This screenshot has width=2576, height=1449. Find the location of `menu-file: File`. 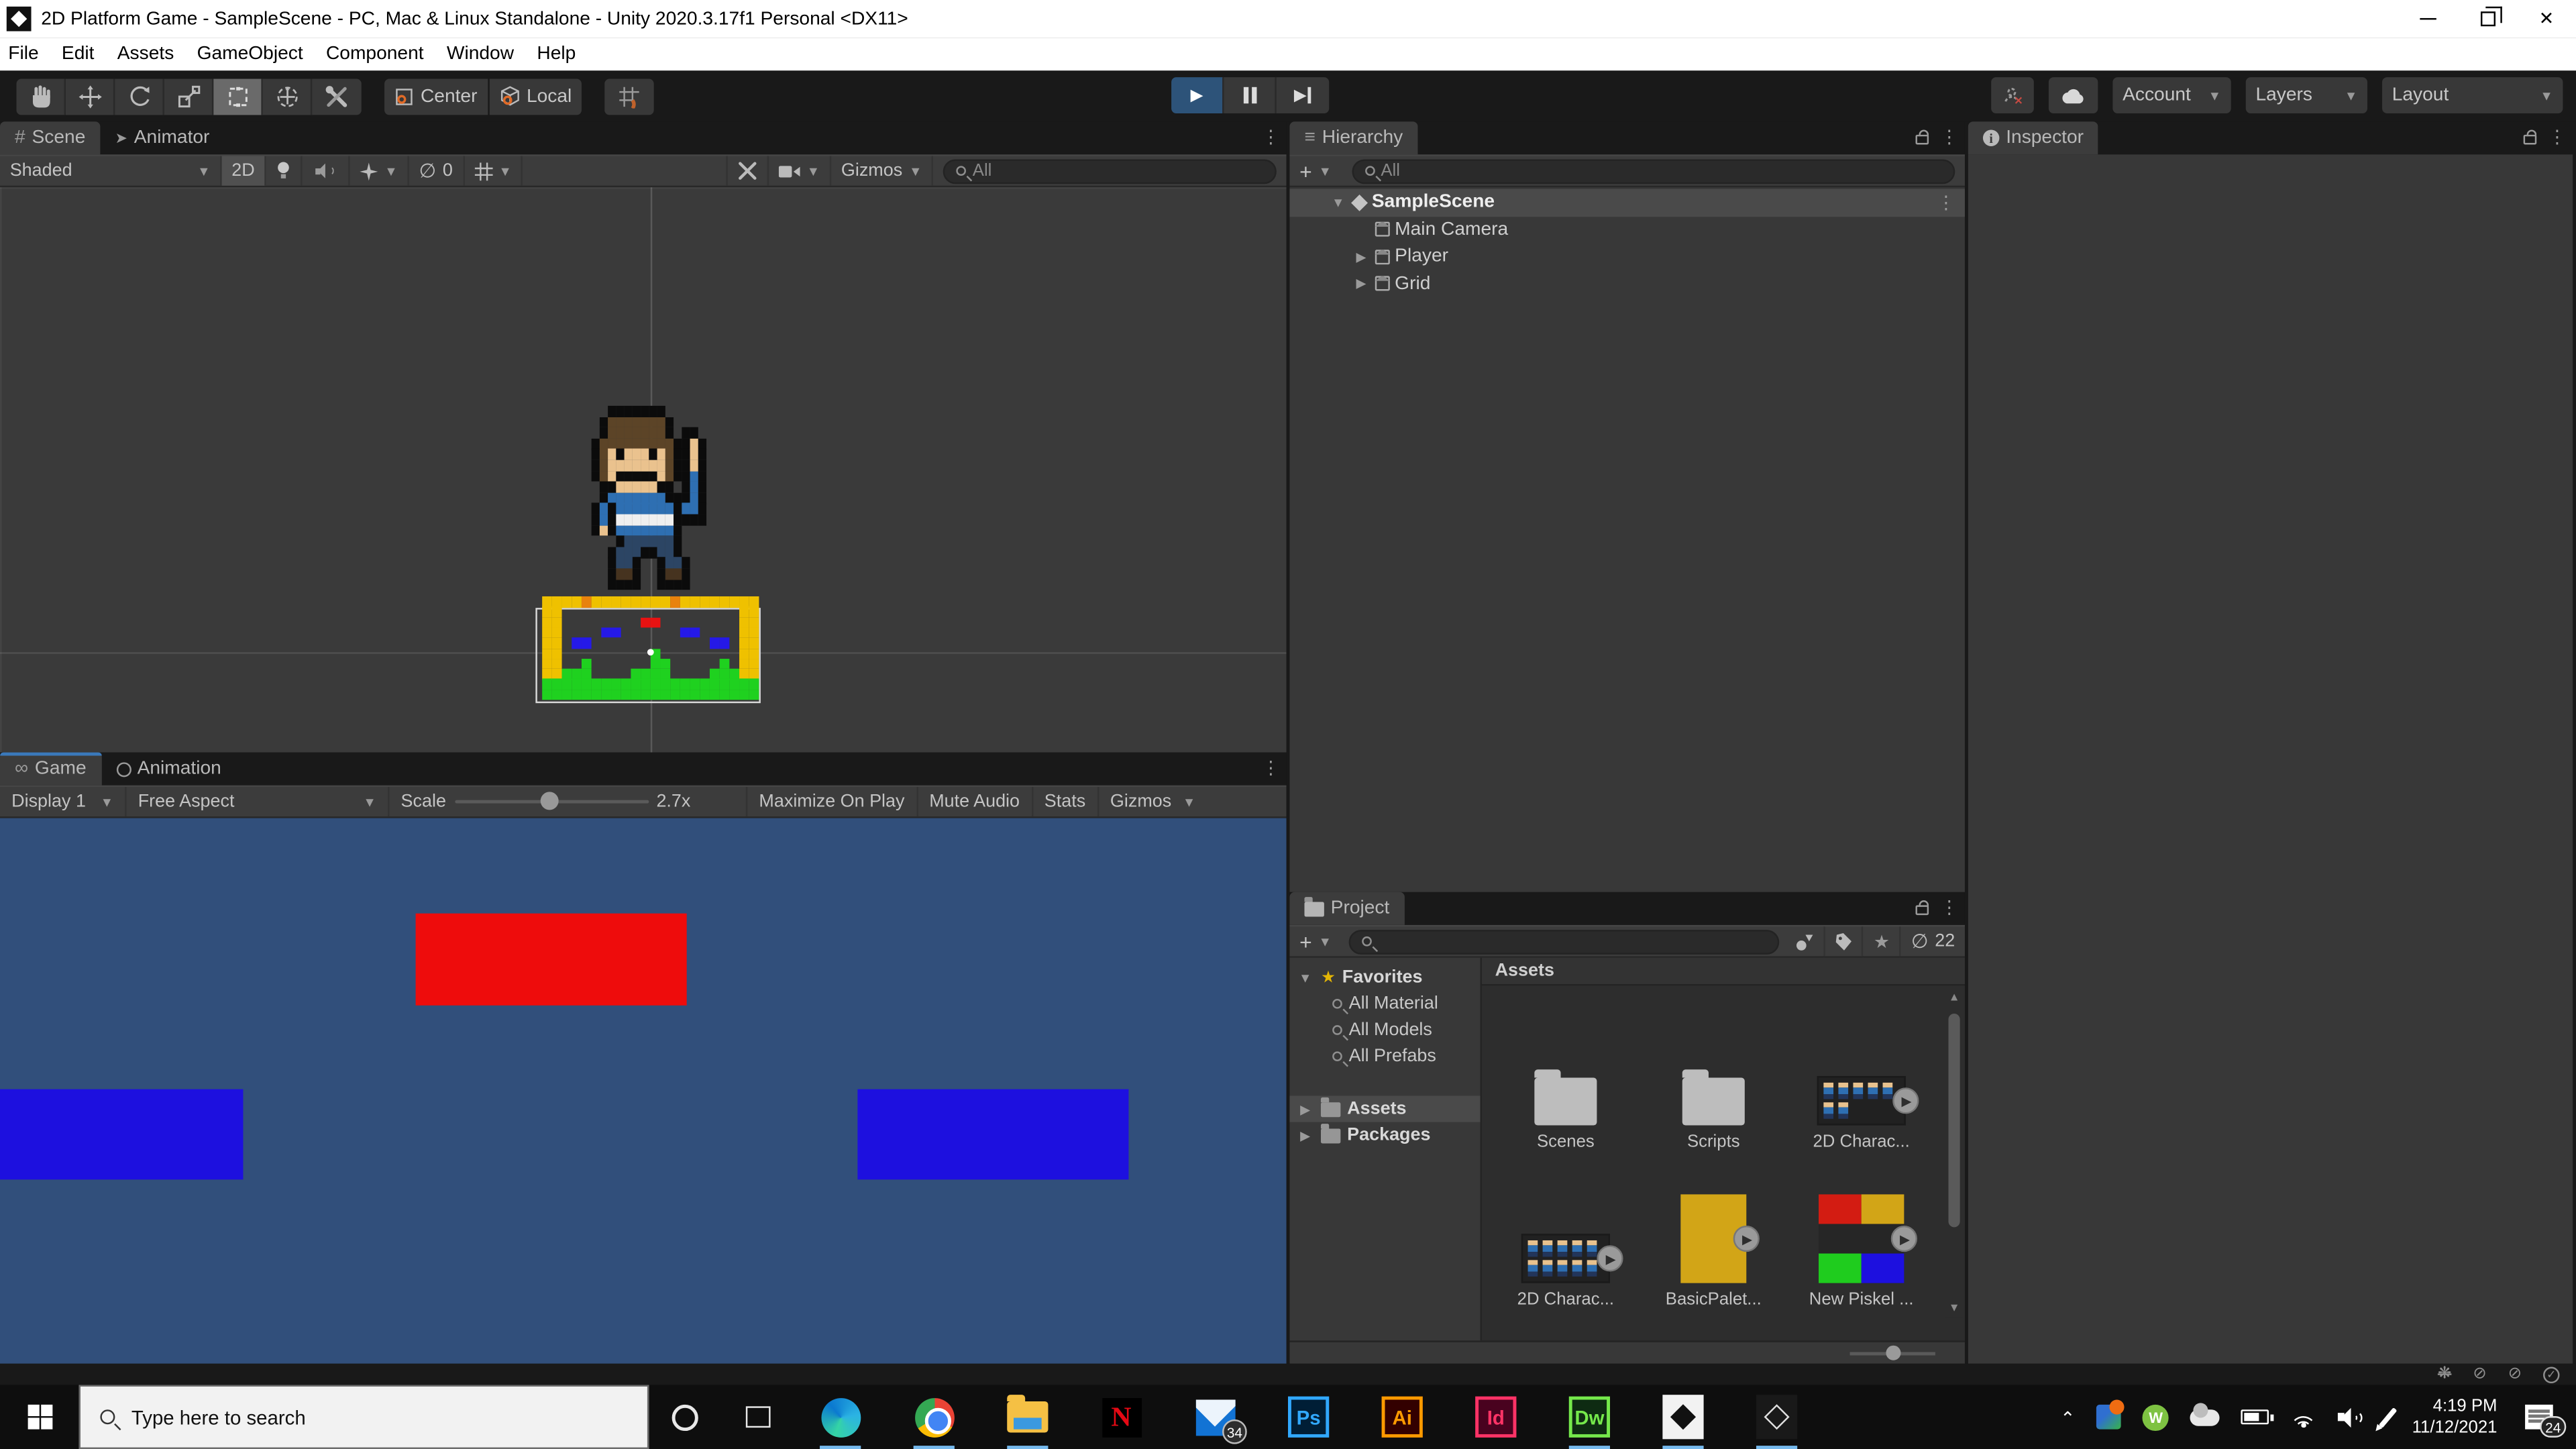

menu-file: File is located at coordinates (23, 54).